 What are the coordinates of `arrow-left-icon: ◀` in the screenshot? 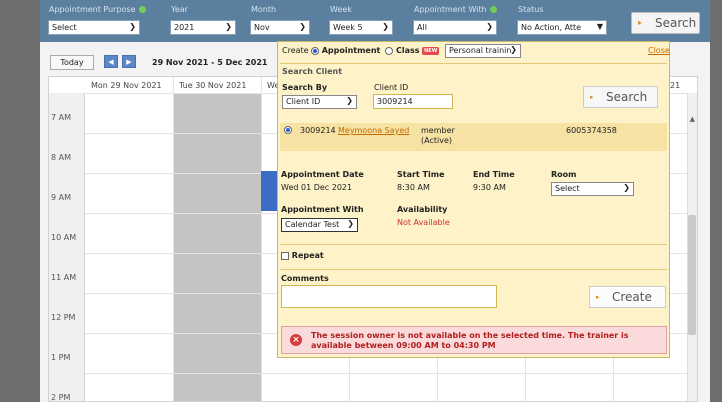 It's located at (111, 62).